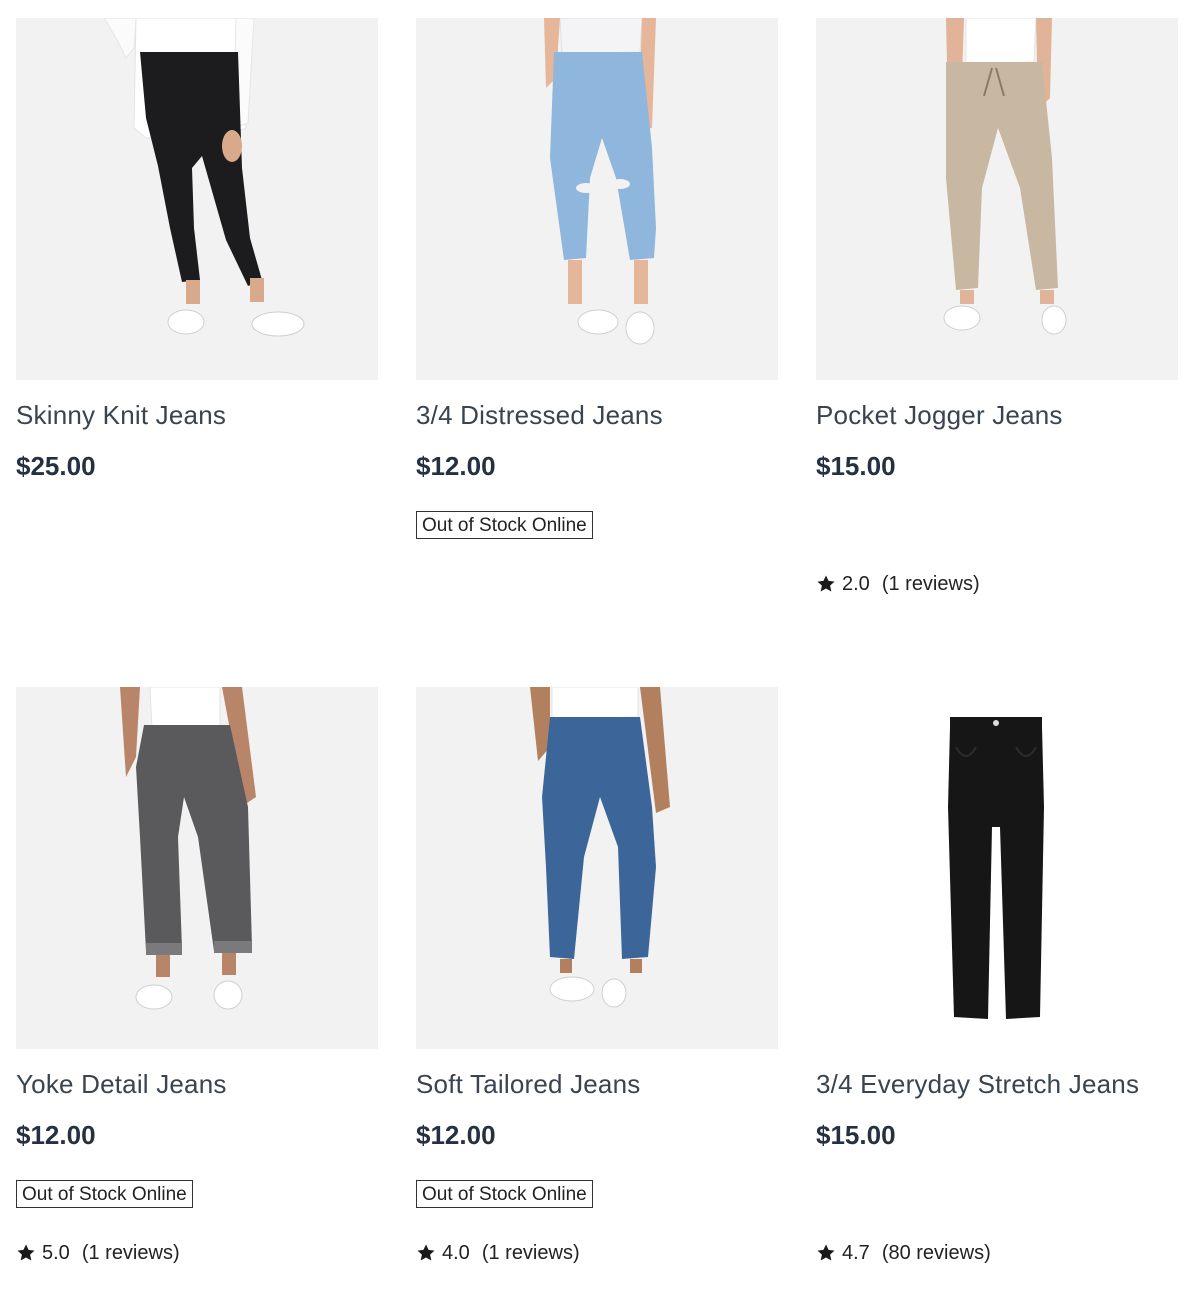 The width and height of the screenshot is (1200, 1303). I want to click on product-rating: 5.0 (1 reviews), so click(98, 1253).